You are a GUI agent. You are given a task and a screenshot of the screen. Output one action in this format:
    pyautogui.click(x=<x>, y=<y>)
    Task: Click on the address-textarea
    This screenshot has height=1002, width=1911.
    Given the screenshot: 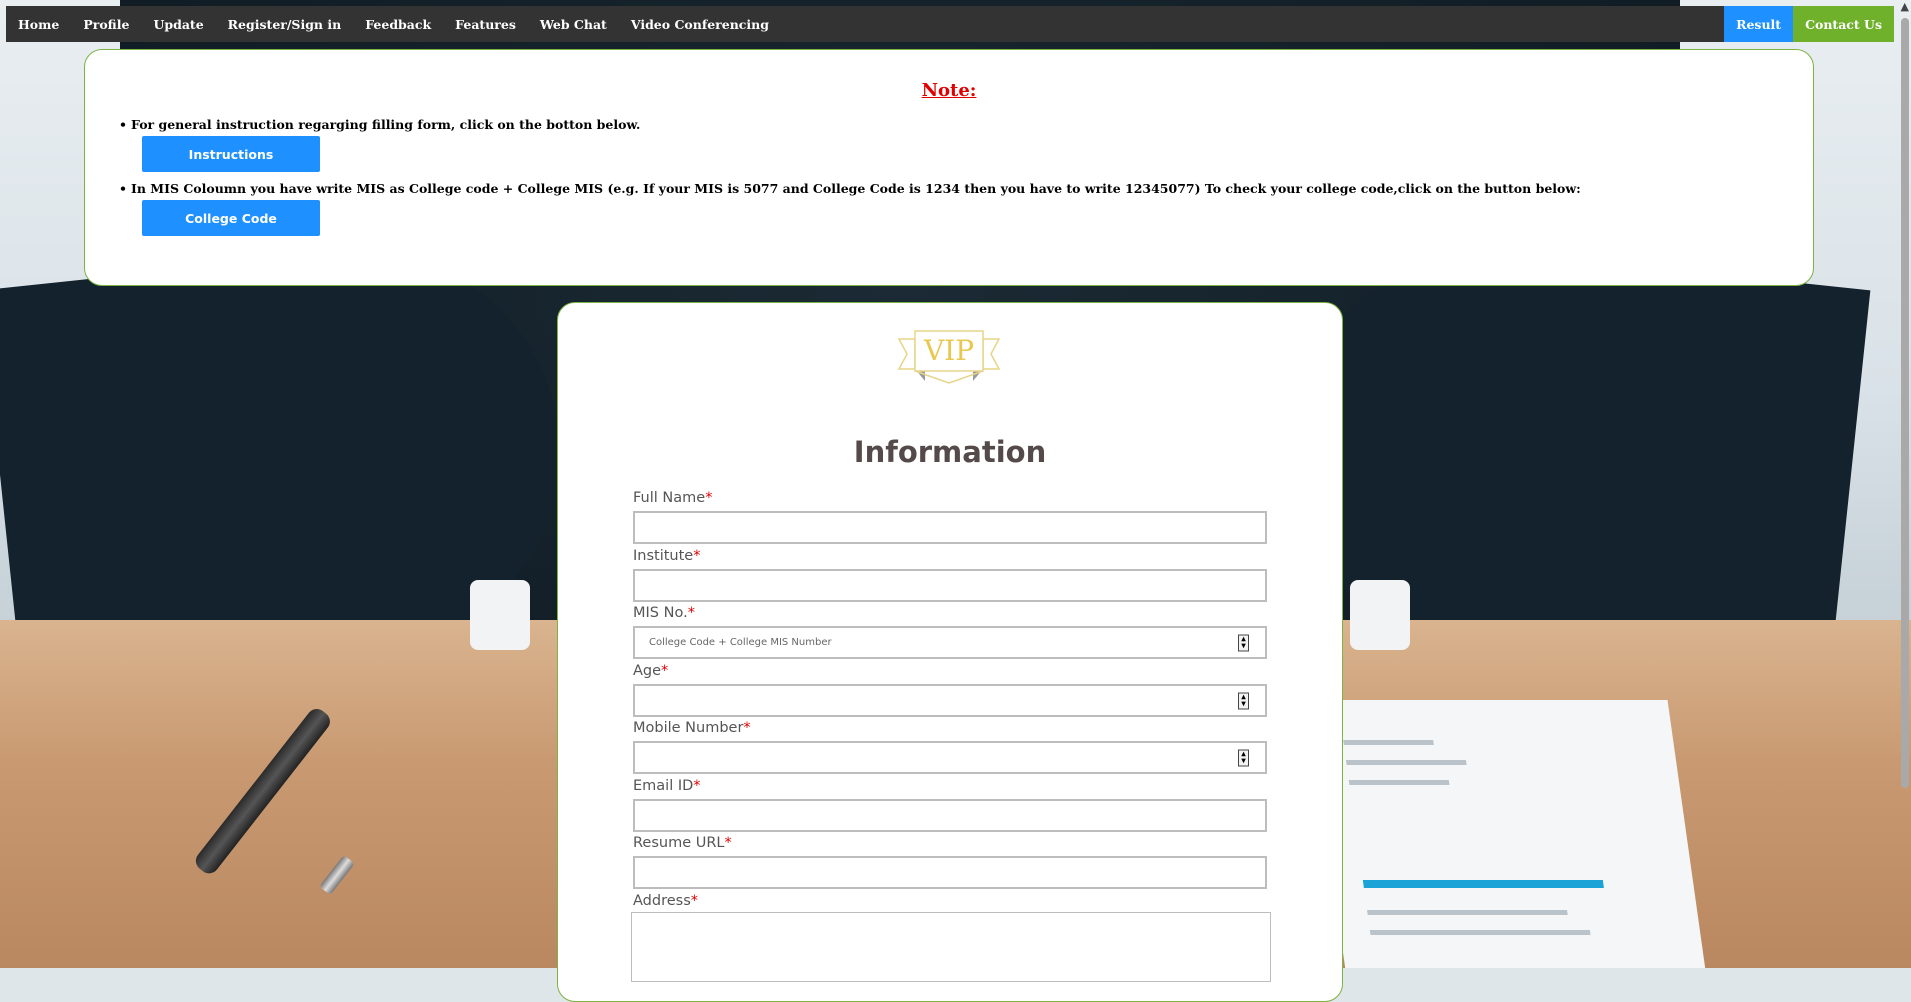 What is the action you would take?
    pyautogui.click(x=951, y=947)
    